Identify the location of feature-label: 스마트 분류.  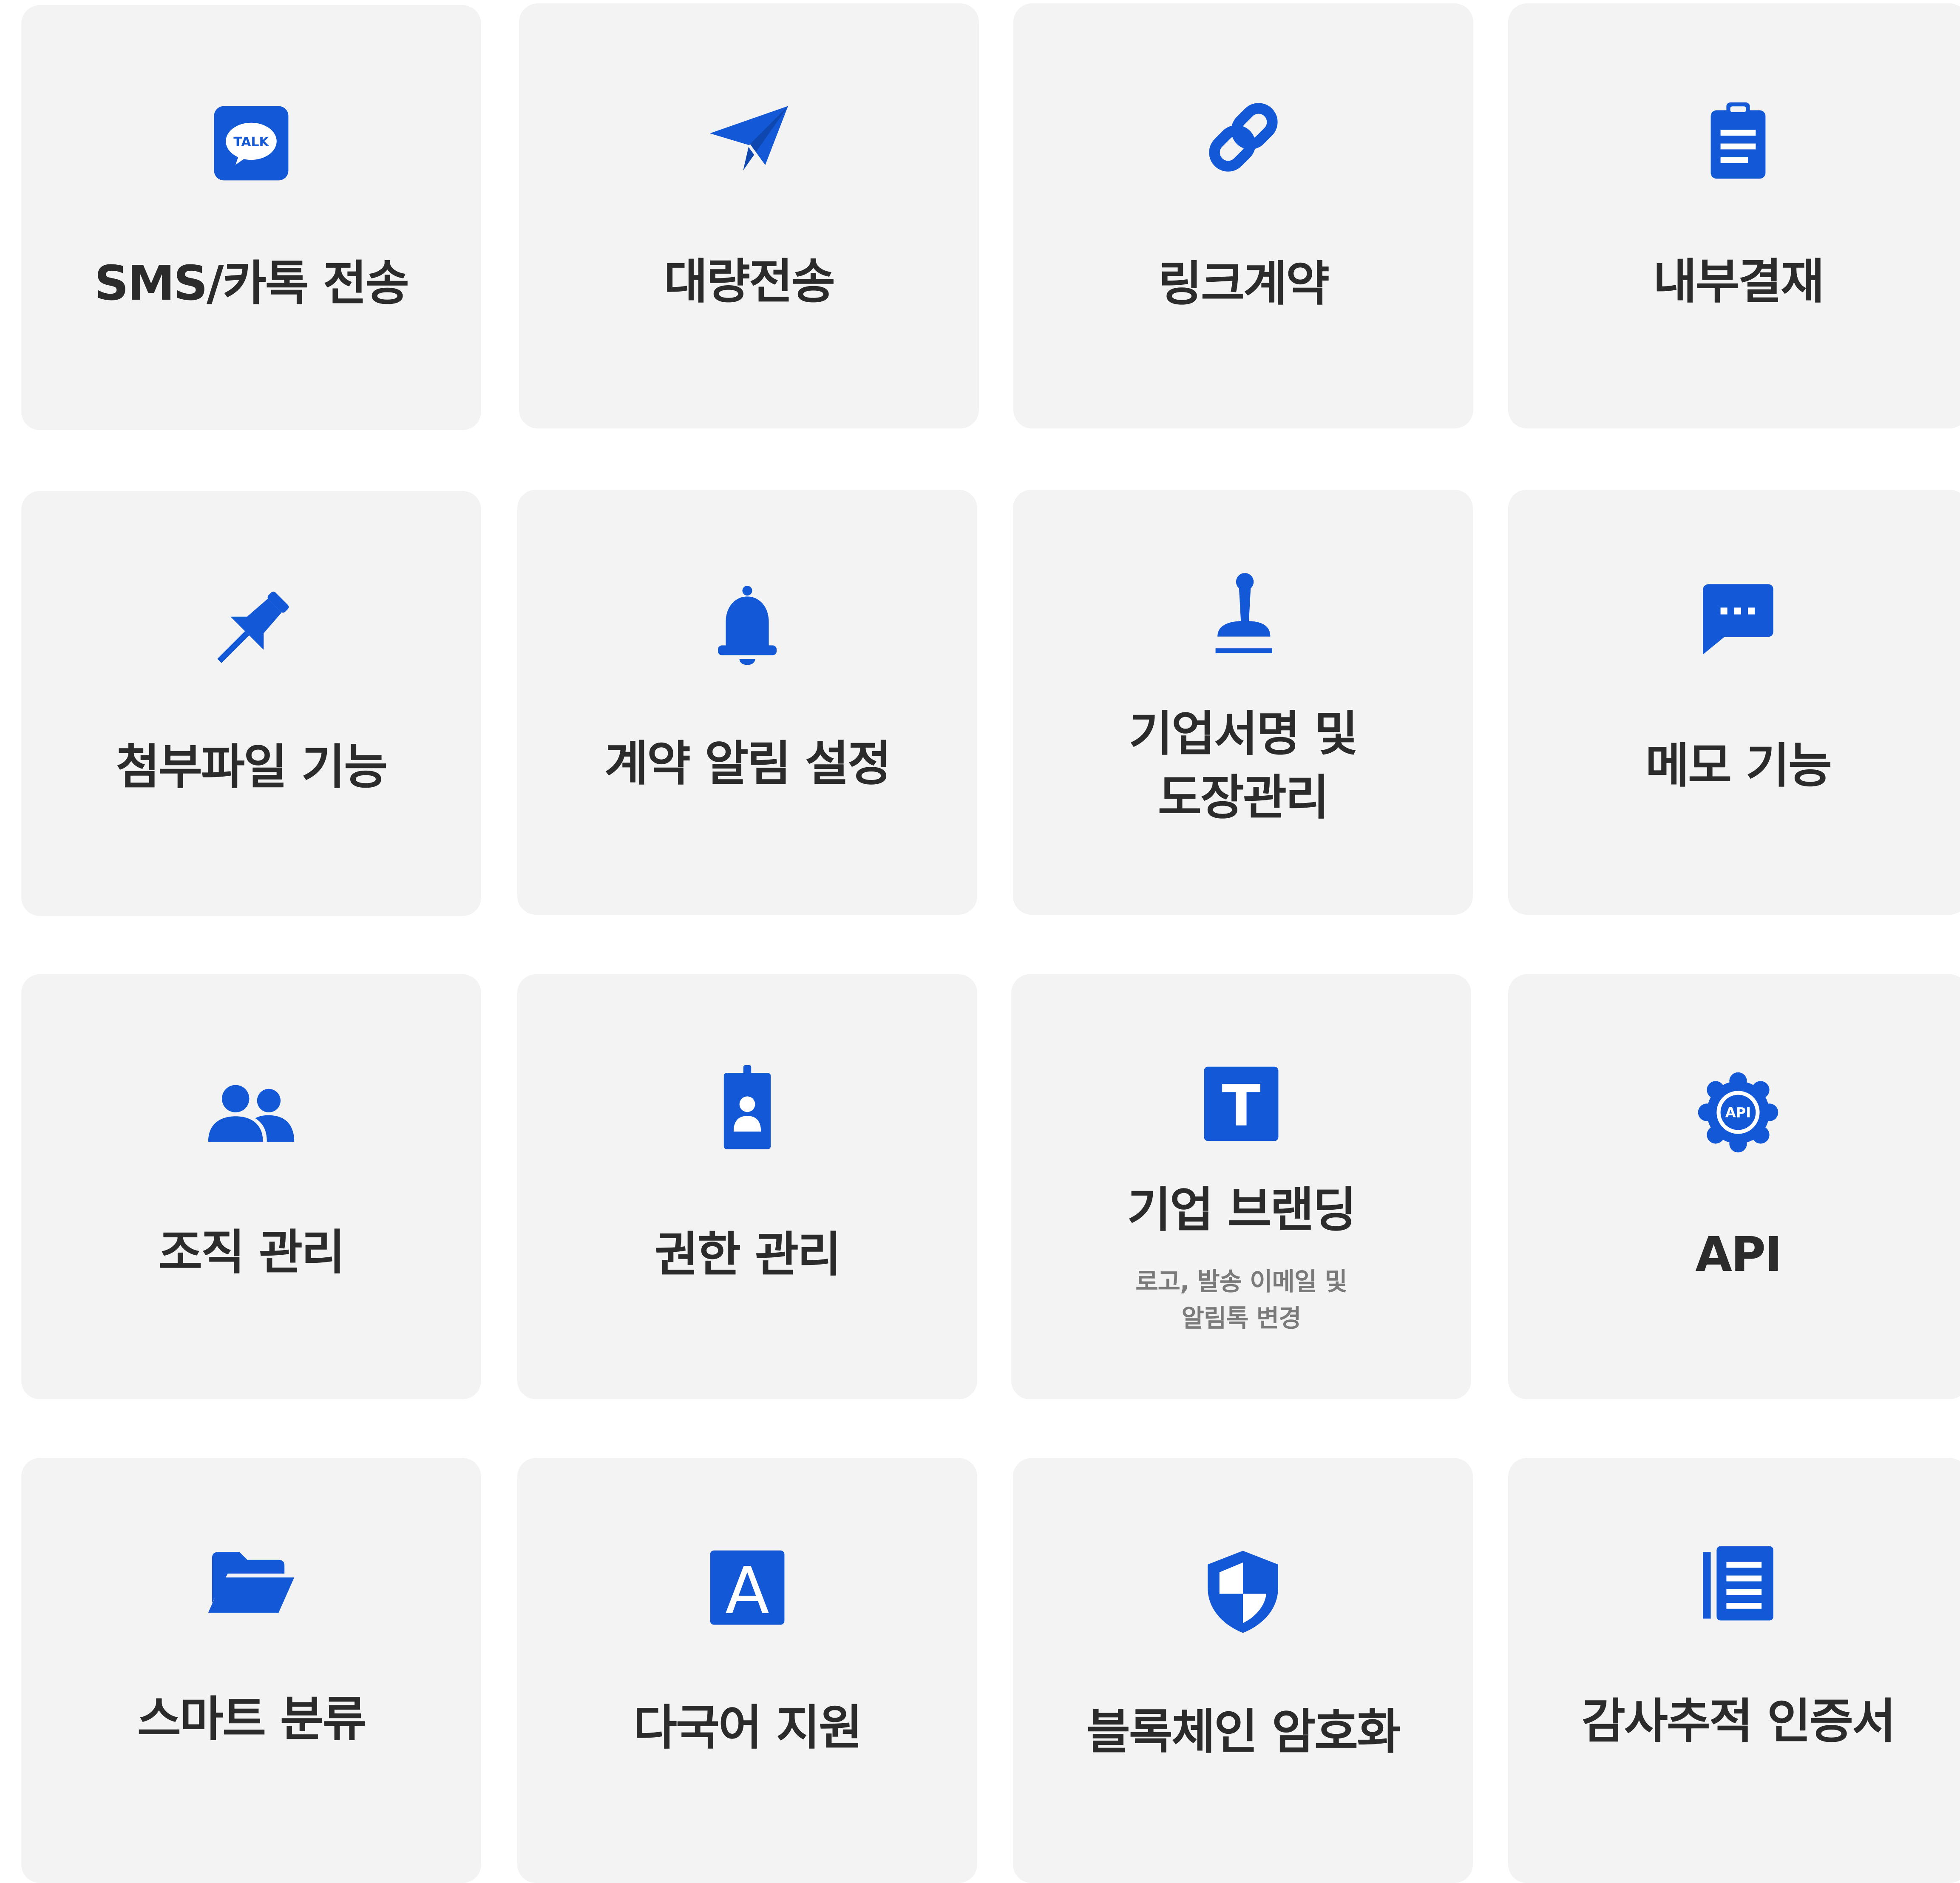
(252, 1719).